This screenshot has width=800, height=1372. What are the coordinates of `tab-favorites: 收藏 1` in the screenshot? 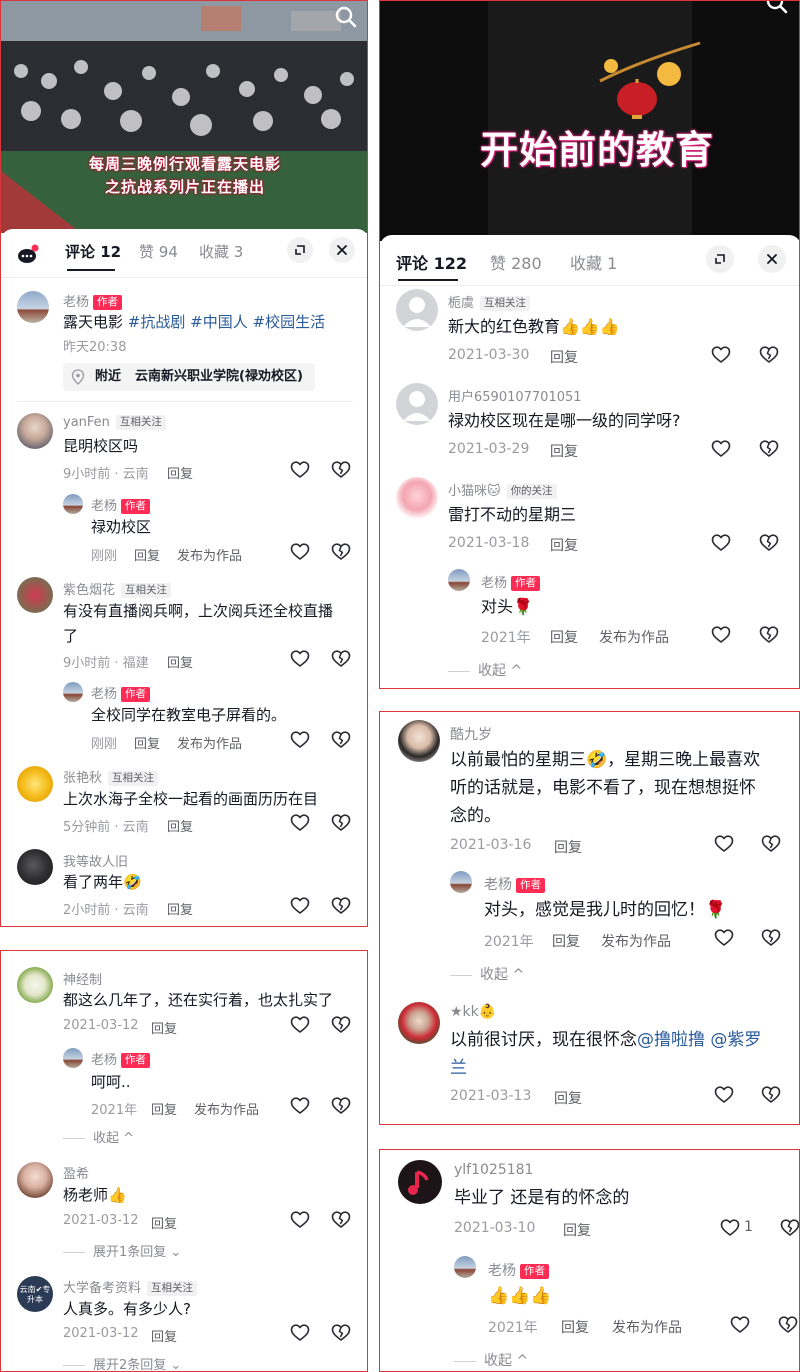 It's located at (593, 262).